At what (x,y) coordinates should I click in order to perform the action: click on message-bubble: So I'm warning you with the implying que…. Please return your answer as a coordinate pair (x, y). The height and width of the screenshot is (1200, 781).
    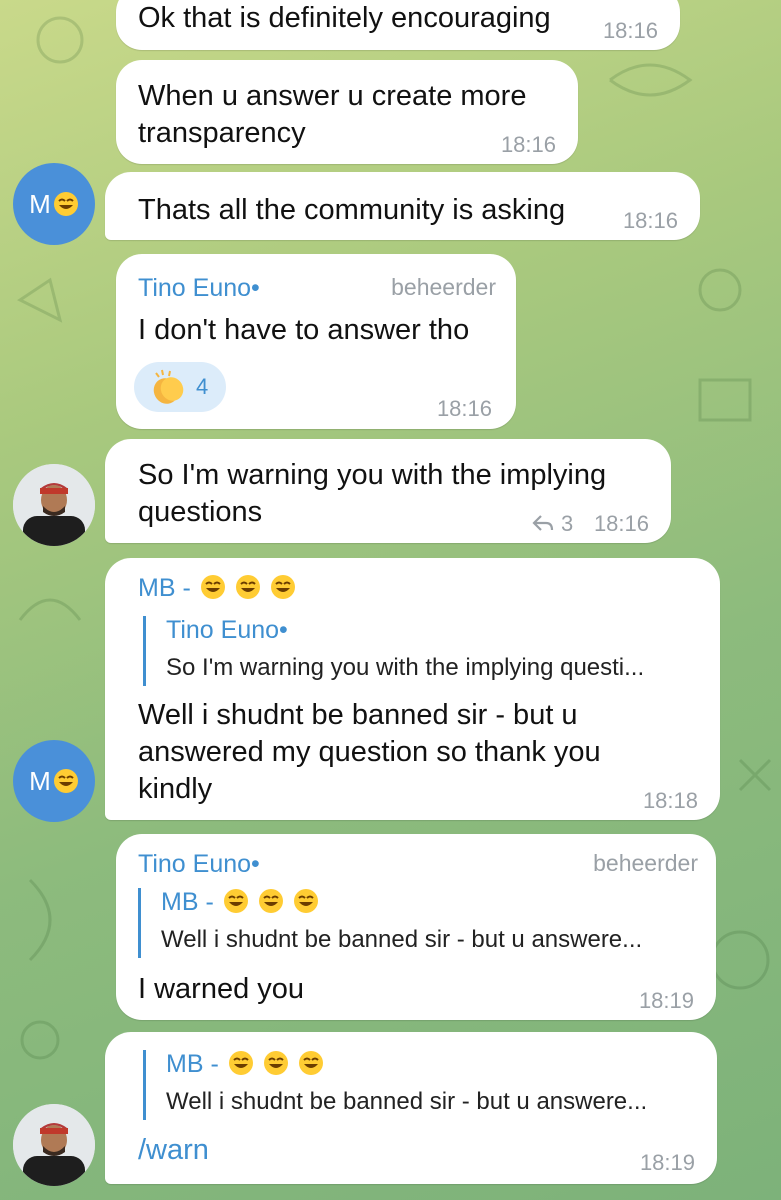
    Looking at the image, I should click on (388, 491).